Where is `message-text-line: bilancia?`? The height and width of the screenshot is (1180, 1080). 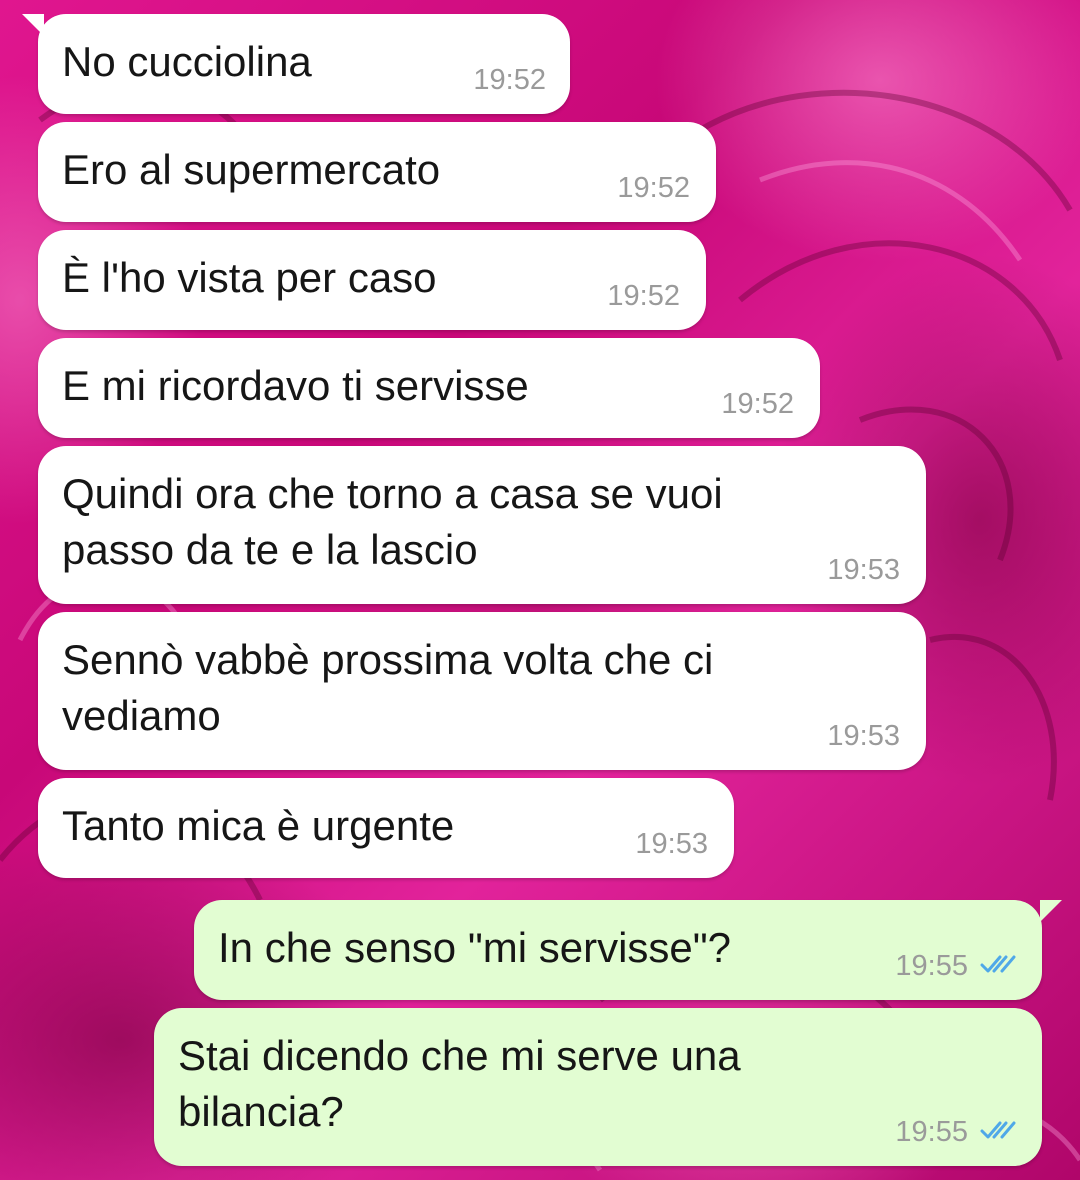 message-text-line: bilancia? is located at coordinates (261, 1111).